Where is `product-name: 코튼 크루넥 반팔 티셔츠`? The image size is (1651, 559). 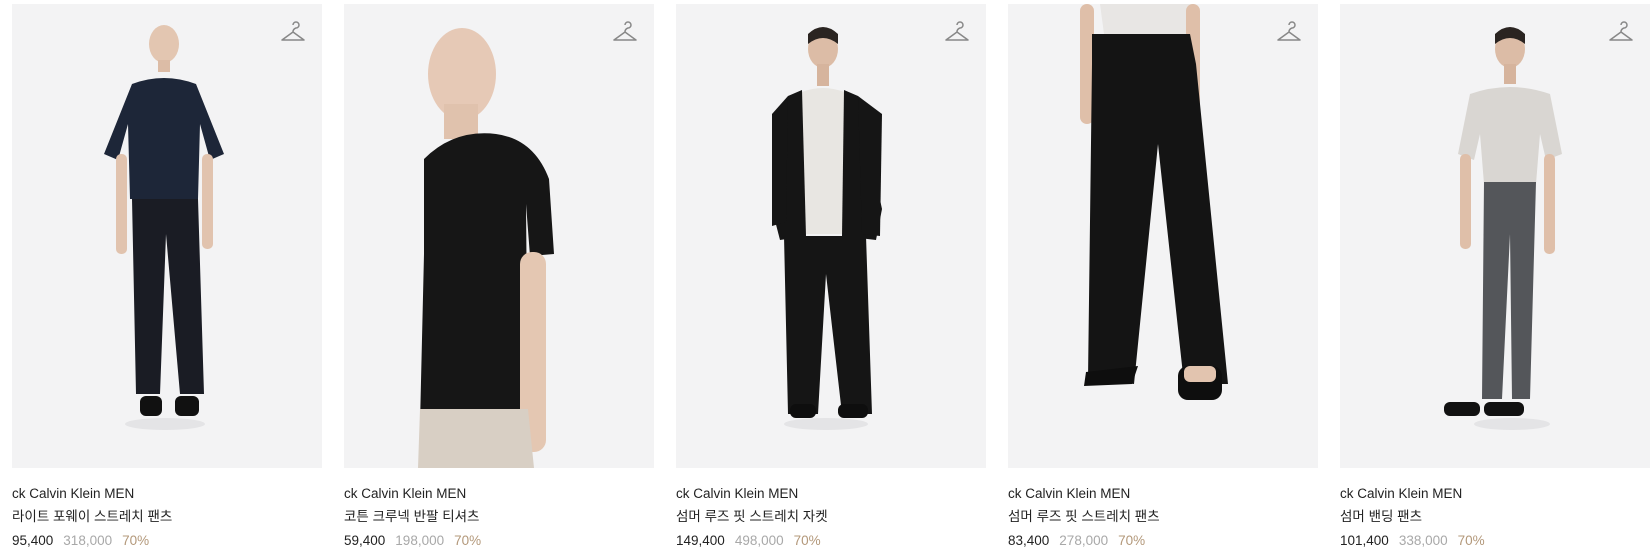 product-name: 코튼 크루넥 반팔 티셔츠 is located at coordinates (499, 517).